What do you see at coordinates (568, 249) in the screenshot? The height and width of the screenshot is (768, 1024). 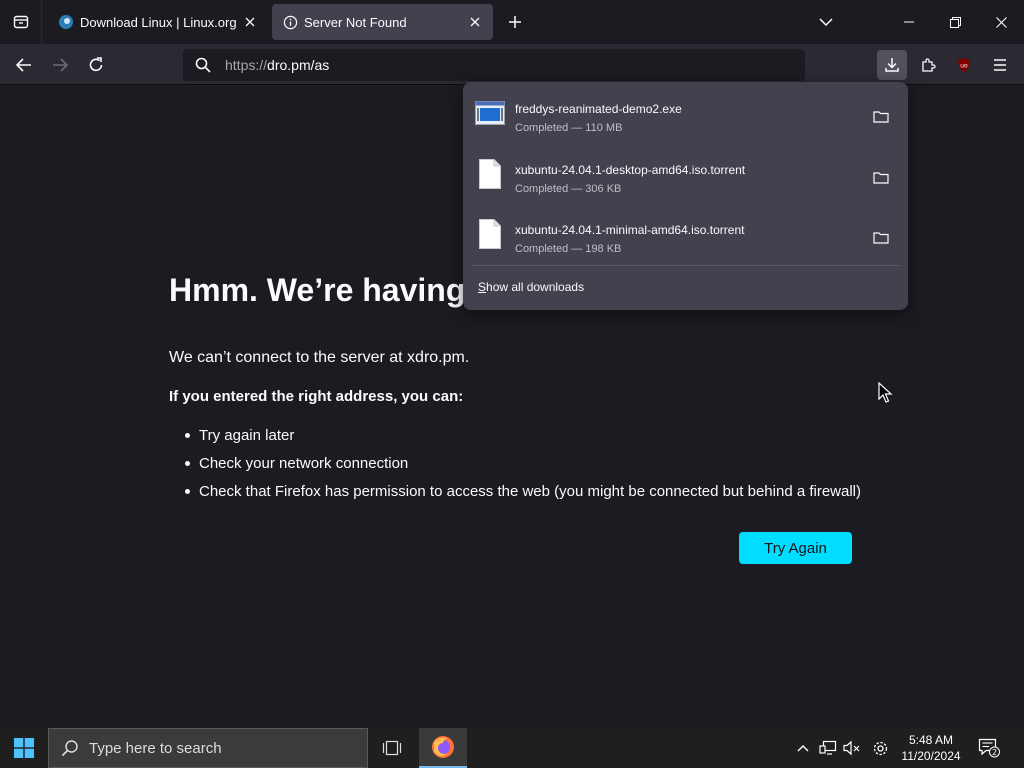 I see `download-status: Completed — 198 KB` at bounding box center [568, 249].